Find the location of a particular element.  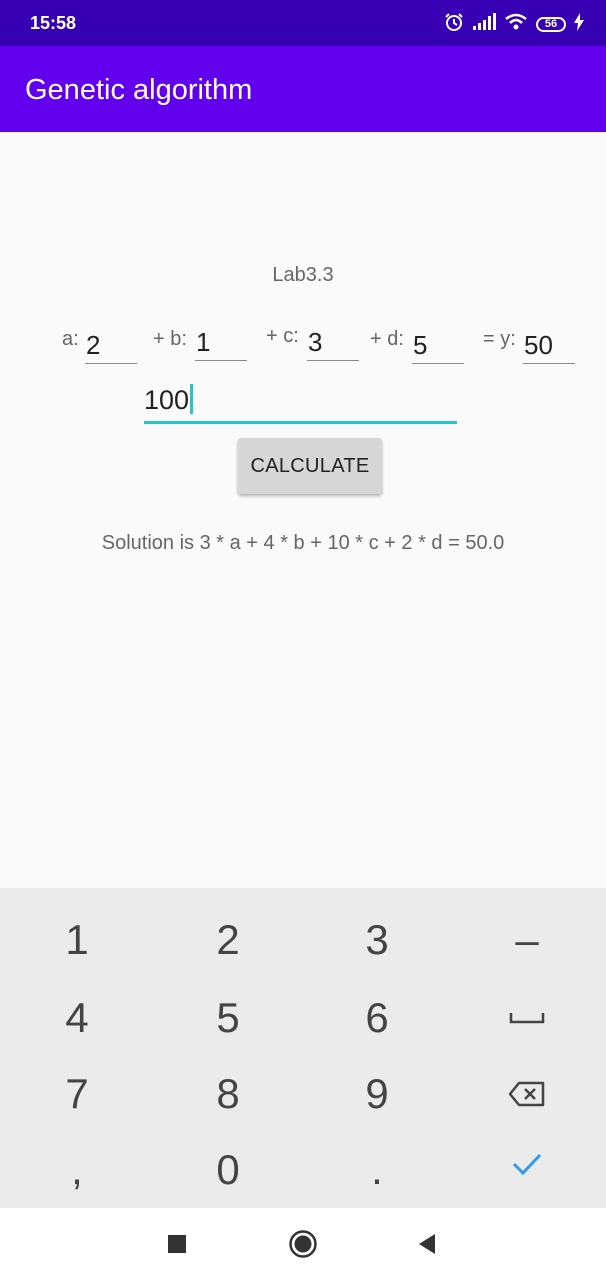

app-title: Genetic algorithm is located at coordinates (139, 90).